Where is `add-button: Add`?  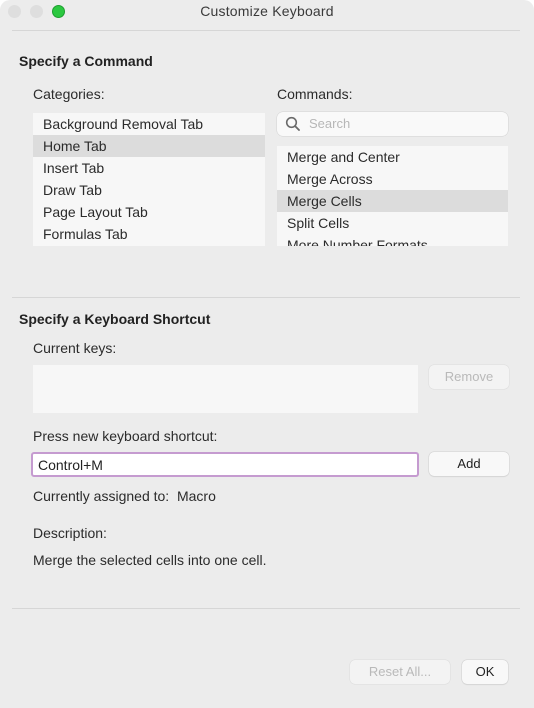
add-button: Add is located at coordinates (469, 464).